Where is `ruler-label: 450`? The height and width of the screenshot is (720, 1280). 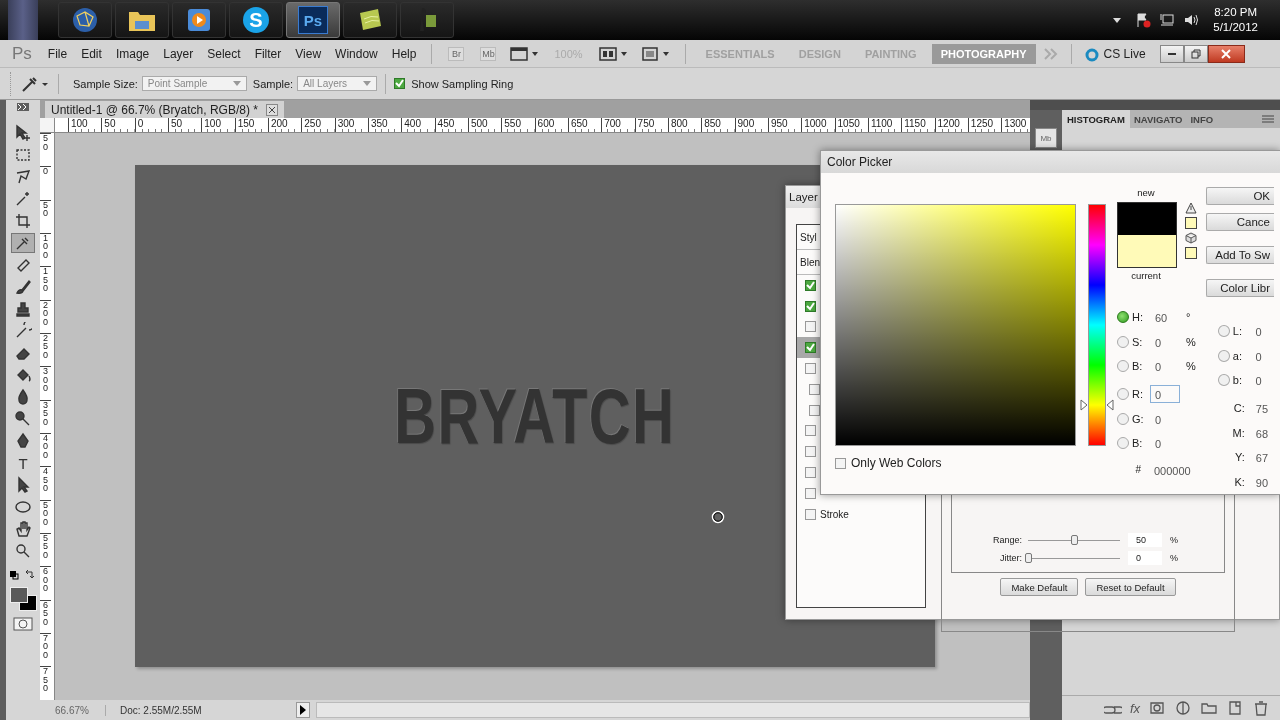 ruler-label: 450 is located at coordinates (45, 483).